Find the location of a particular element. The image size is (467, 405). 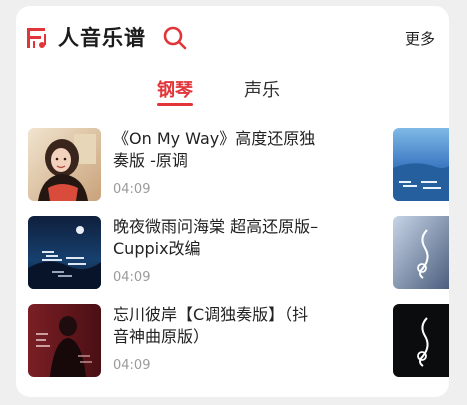

song-title: 忘川彼岸【C调独奏版】（抖音神曲原版） is located at coordinates (211, 325).